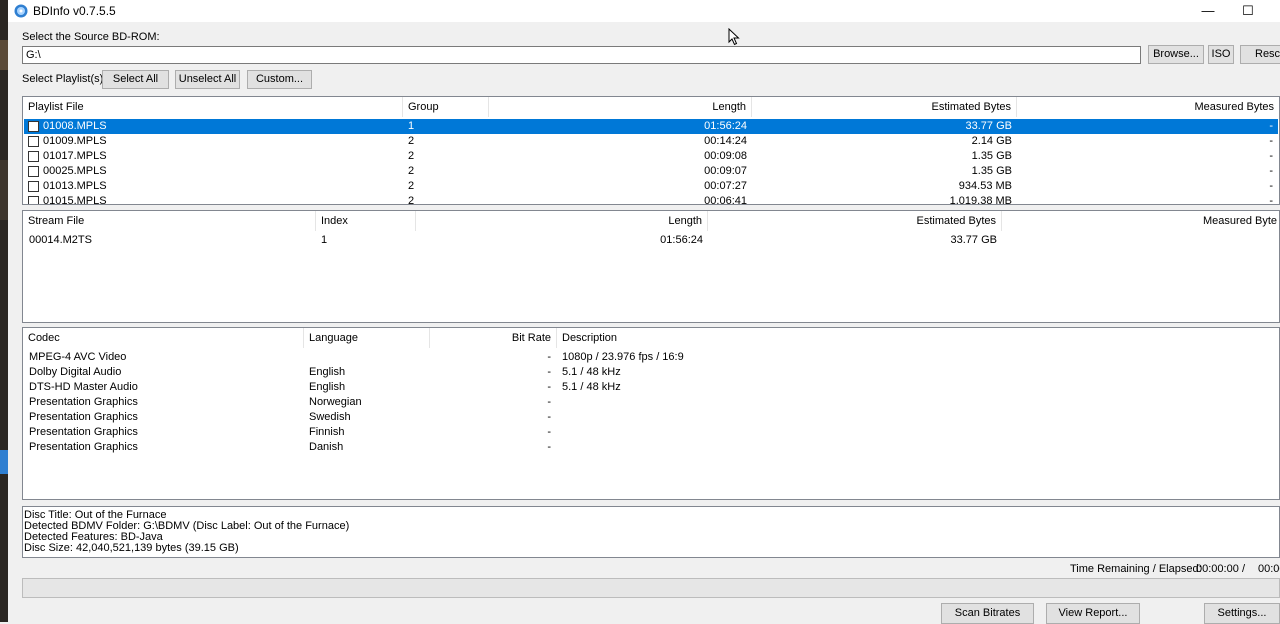 Image resolution: width=1280 pixels, height=624 pixels. I want to click on playlist-estimated-bytes: 33.77 GB, so click(988, 126).